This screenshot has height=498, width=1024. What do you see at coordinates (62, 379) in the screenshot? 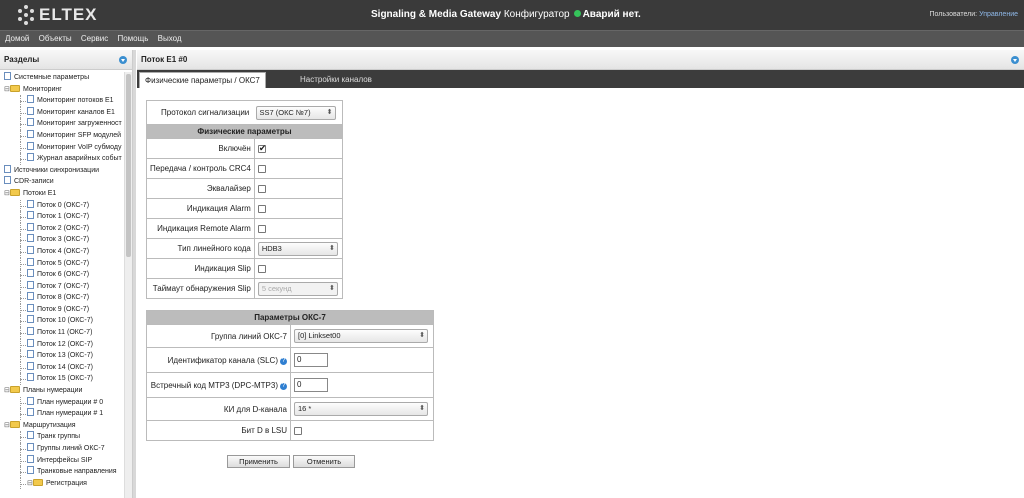
I see `tree-item: Поток 15 (ОКС-7)` at bounding box center [62, 379].